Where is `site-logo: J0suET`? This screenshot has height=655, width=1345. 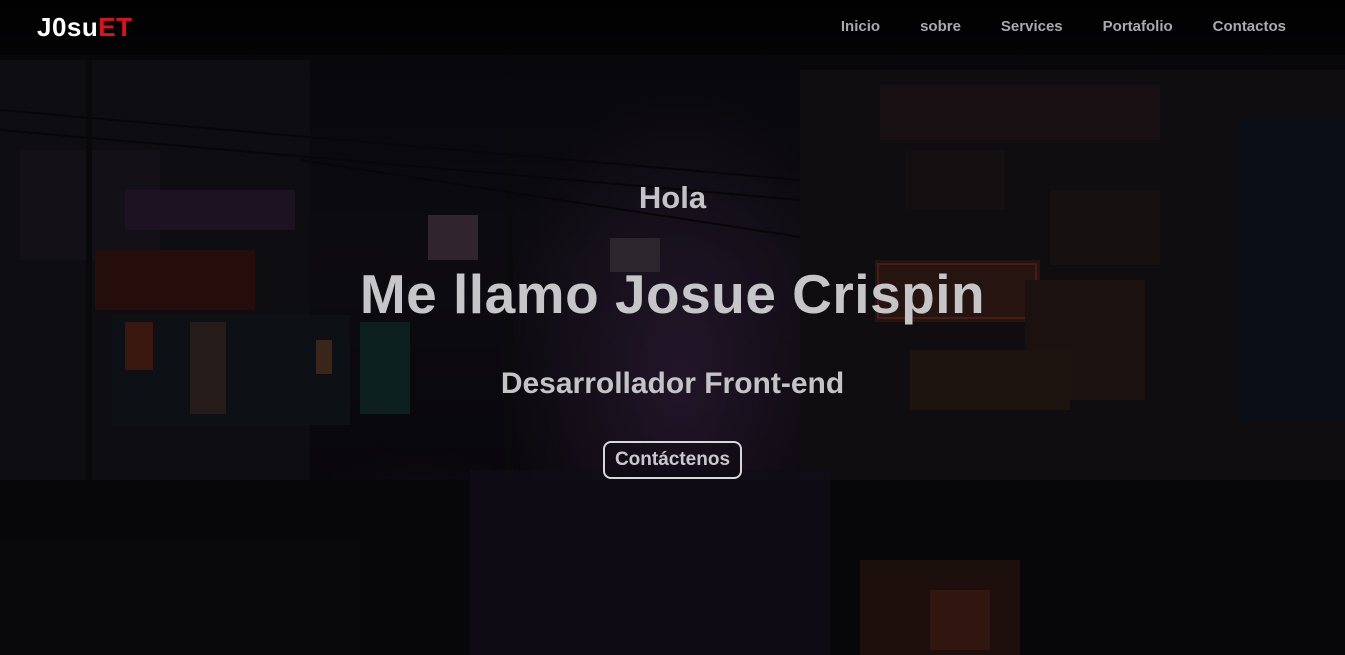
site-logo: J0suET is located at coordinates (85, 27).